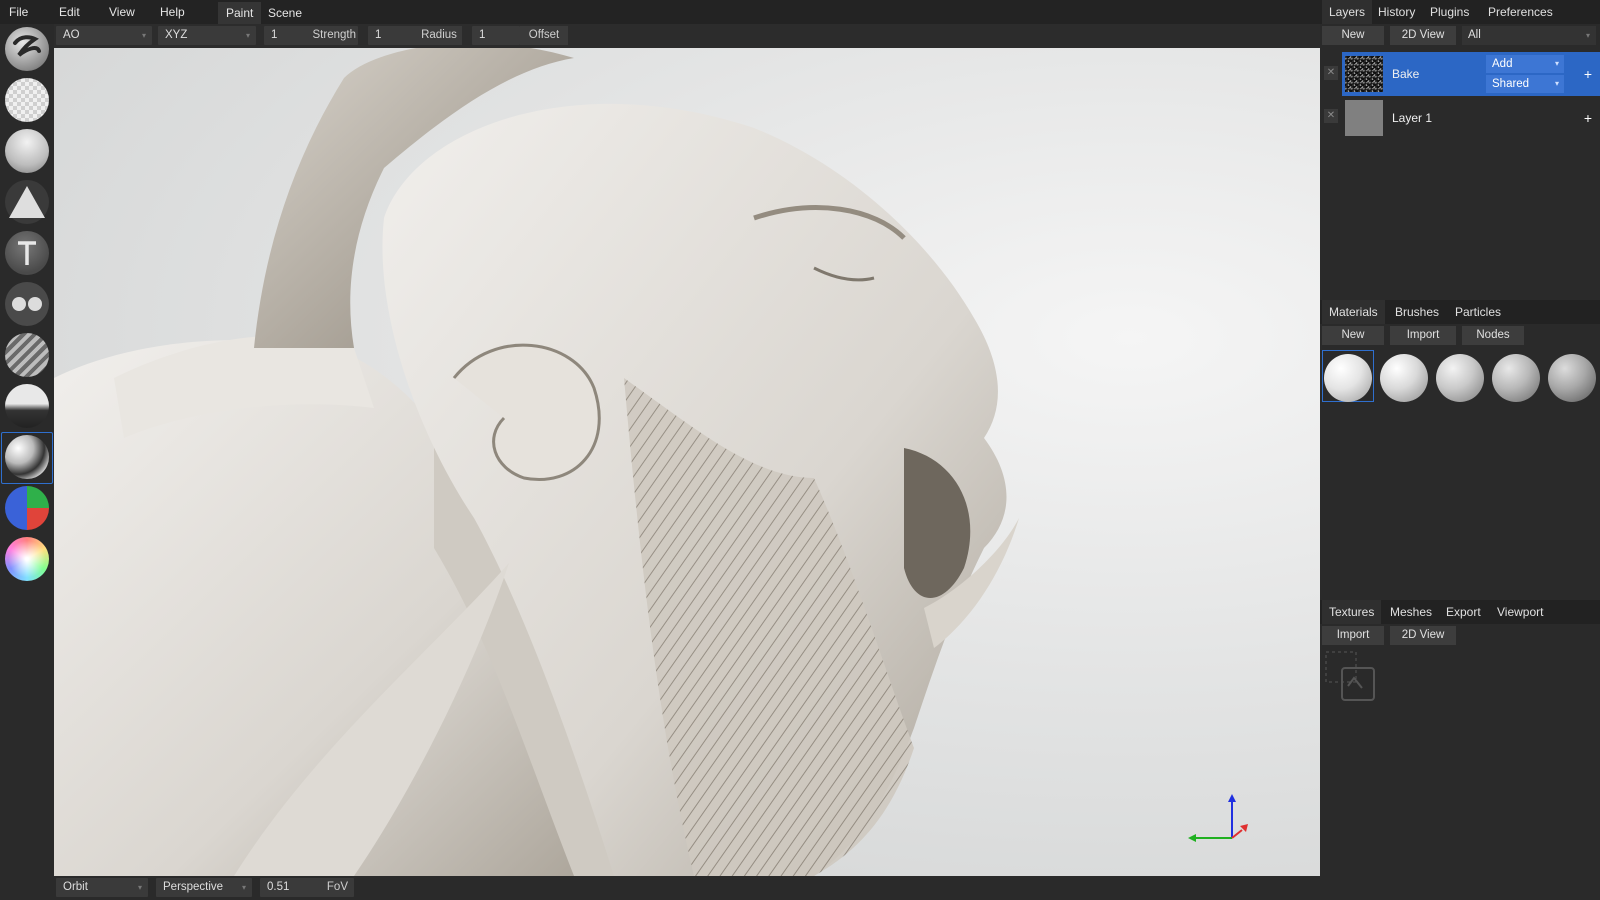 This screenshot has width=1600, height=900. I want to click on particle-tool-icon, so click(27, 406).